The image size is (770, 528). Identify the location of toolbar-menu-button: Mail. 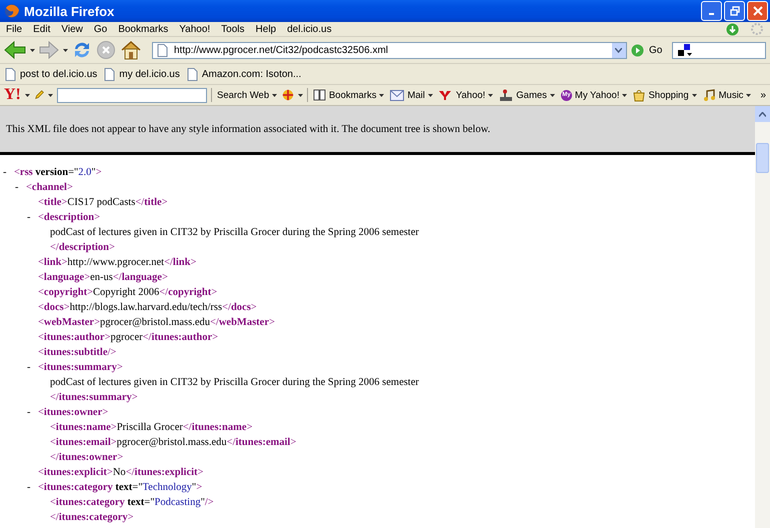
(411, 95).